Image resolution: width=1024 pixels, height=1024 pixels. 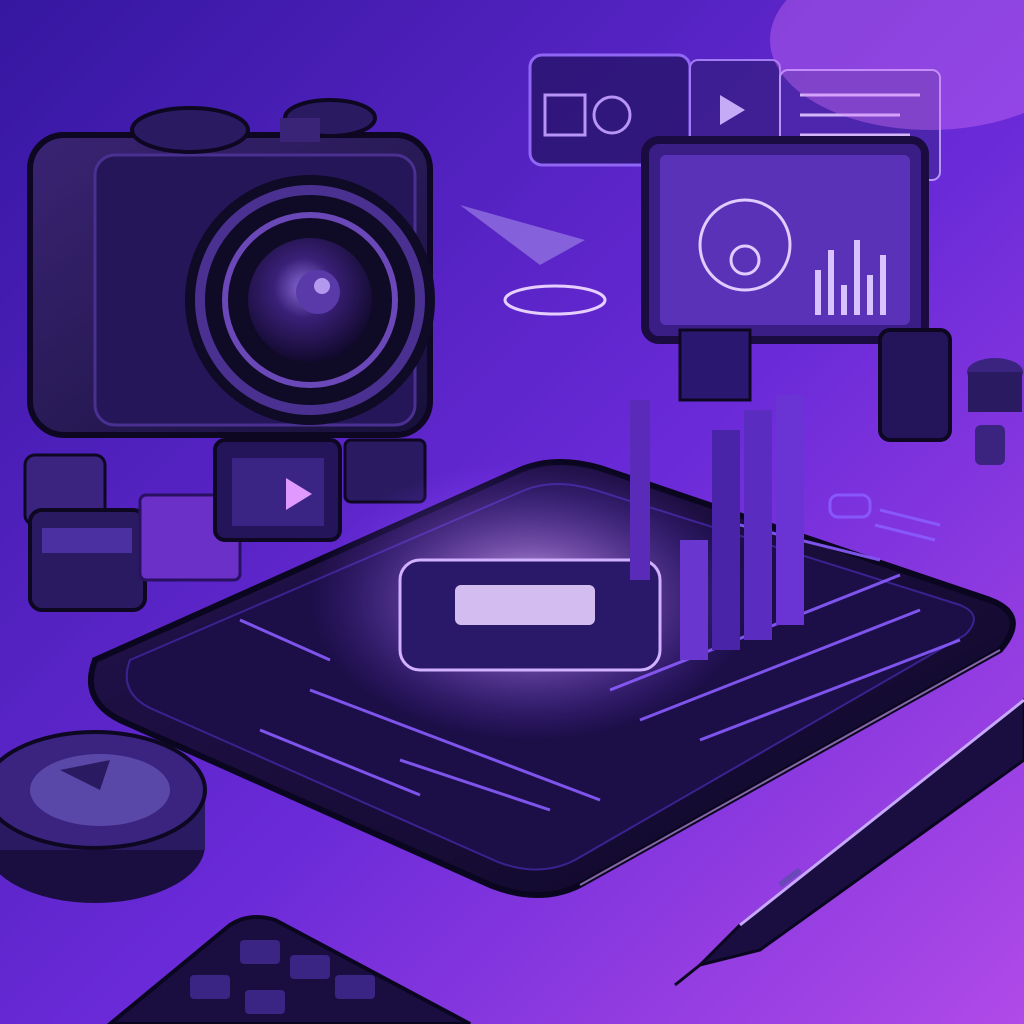 I want to click on camera-icon, so click(x=231, y=268).